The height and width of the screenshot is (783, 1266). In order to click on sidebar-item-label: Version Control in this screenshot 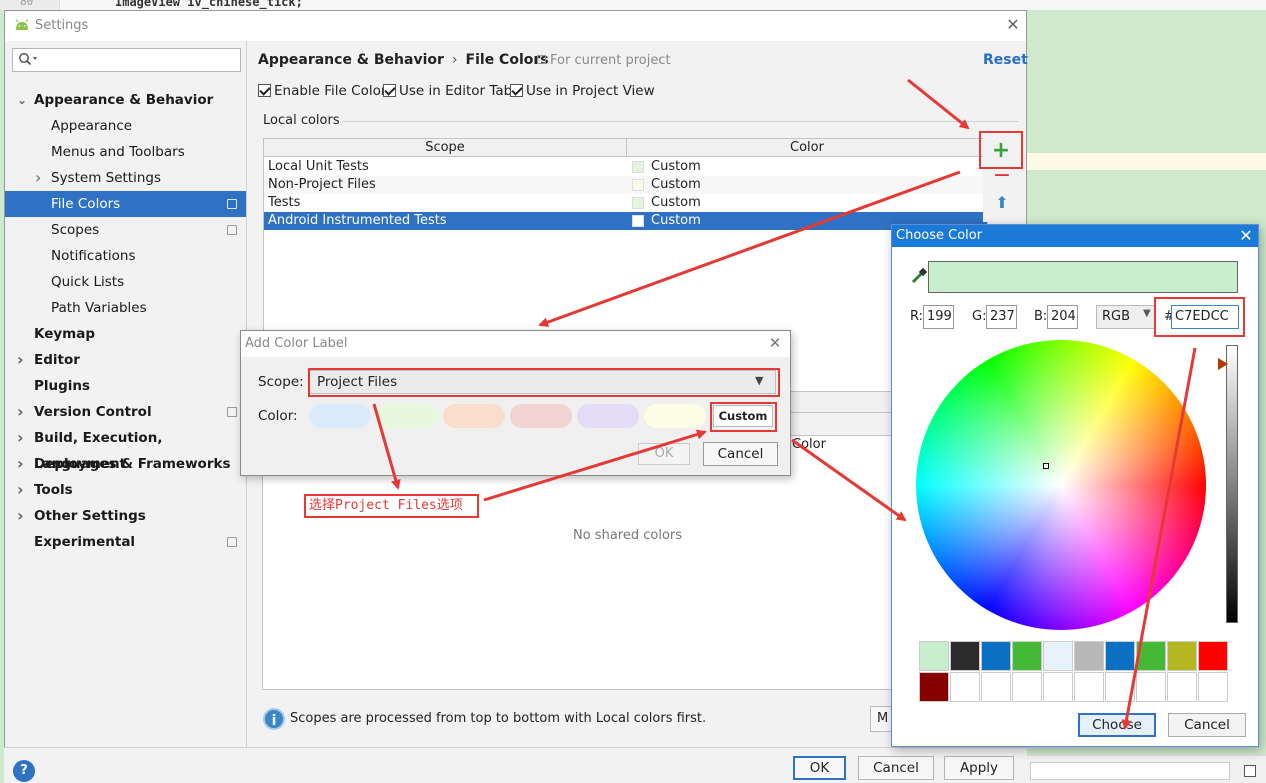, I will do `click(93, 412)`.